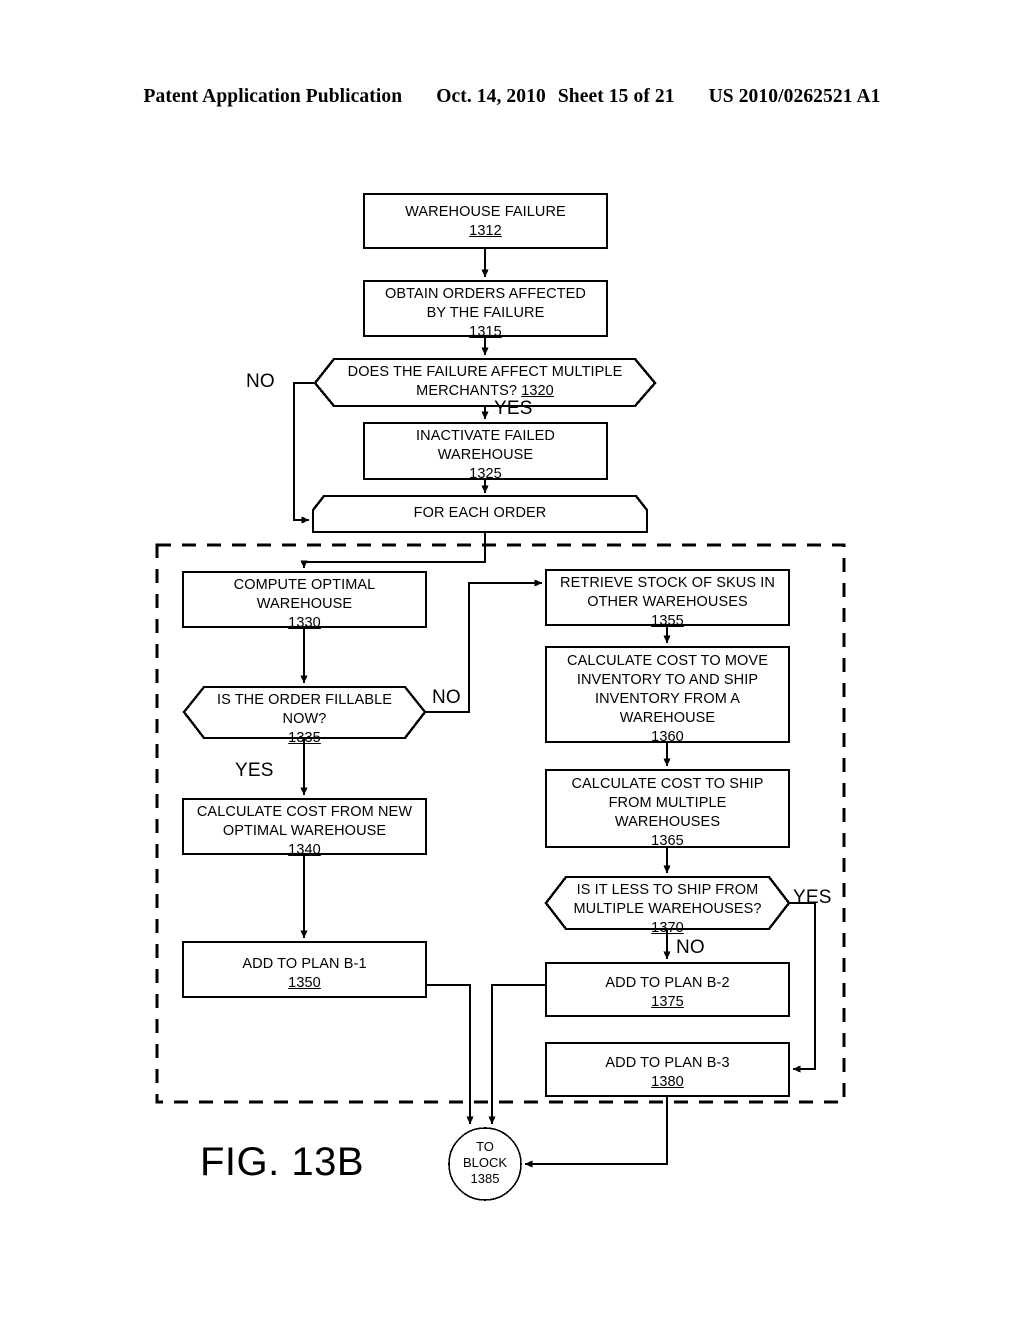 This screenshot has width=1024, height=1320. What do you see at coordinates (667, 808) in the screenshot?
I see `node-1365-shape` at bounding box center [667, 808].